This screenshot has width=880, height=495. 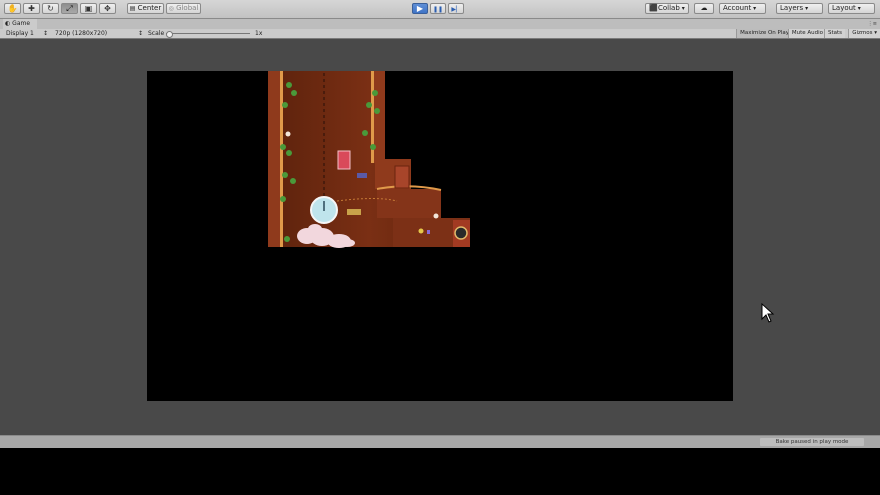 I want to click on gizmos-label: Gizmos, so click(x=862, y=33).